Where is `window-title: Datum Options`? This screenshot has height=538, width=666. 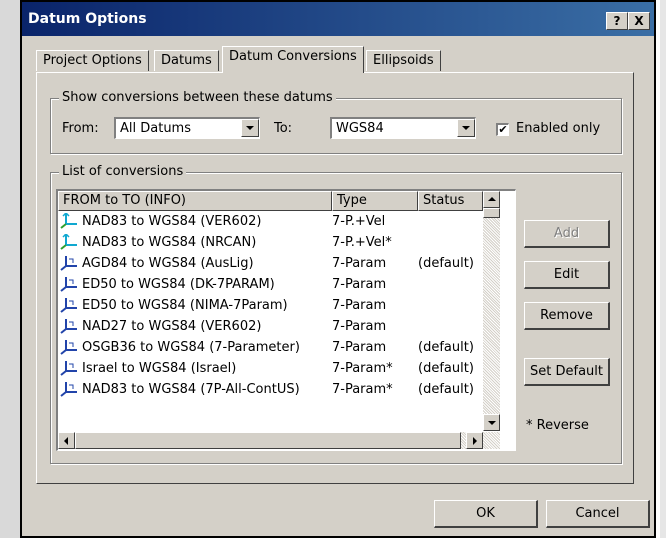
window-title: Datum Options is located at coordinates (87, 19).